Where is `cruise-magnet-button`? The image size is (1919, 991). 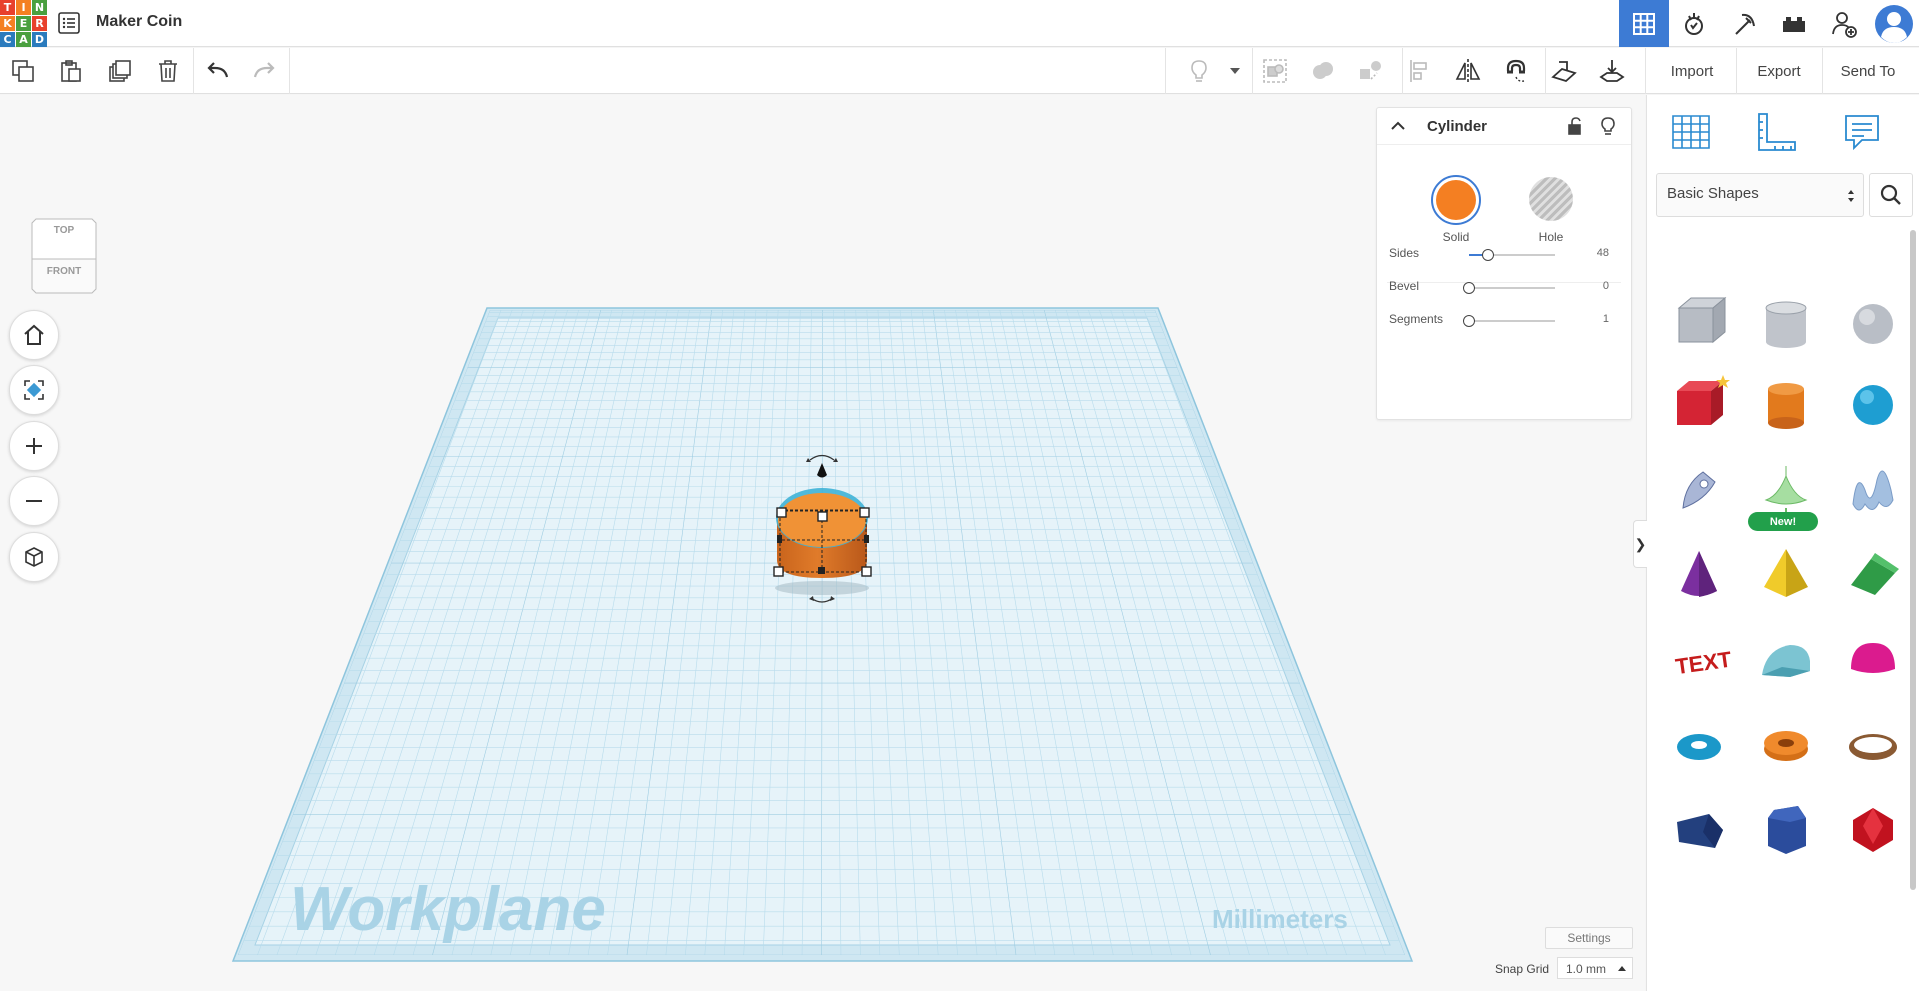 cruise-magnet-button is located at coordinates (1516, 71).